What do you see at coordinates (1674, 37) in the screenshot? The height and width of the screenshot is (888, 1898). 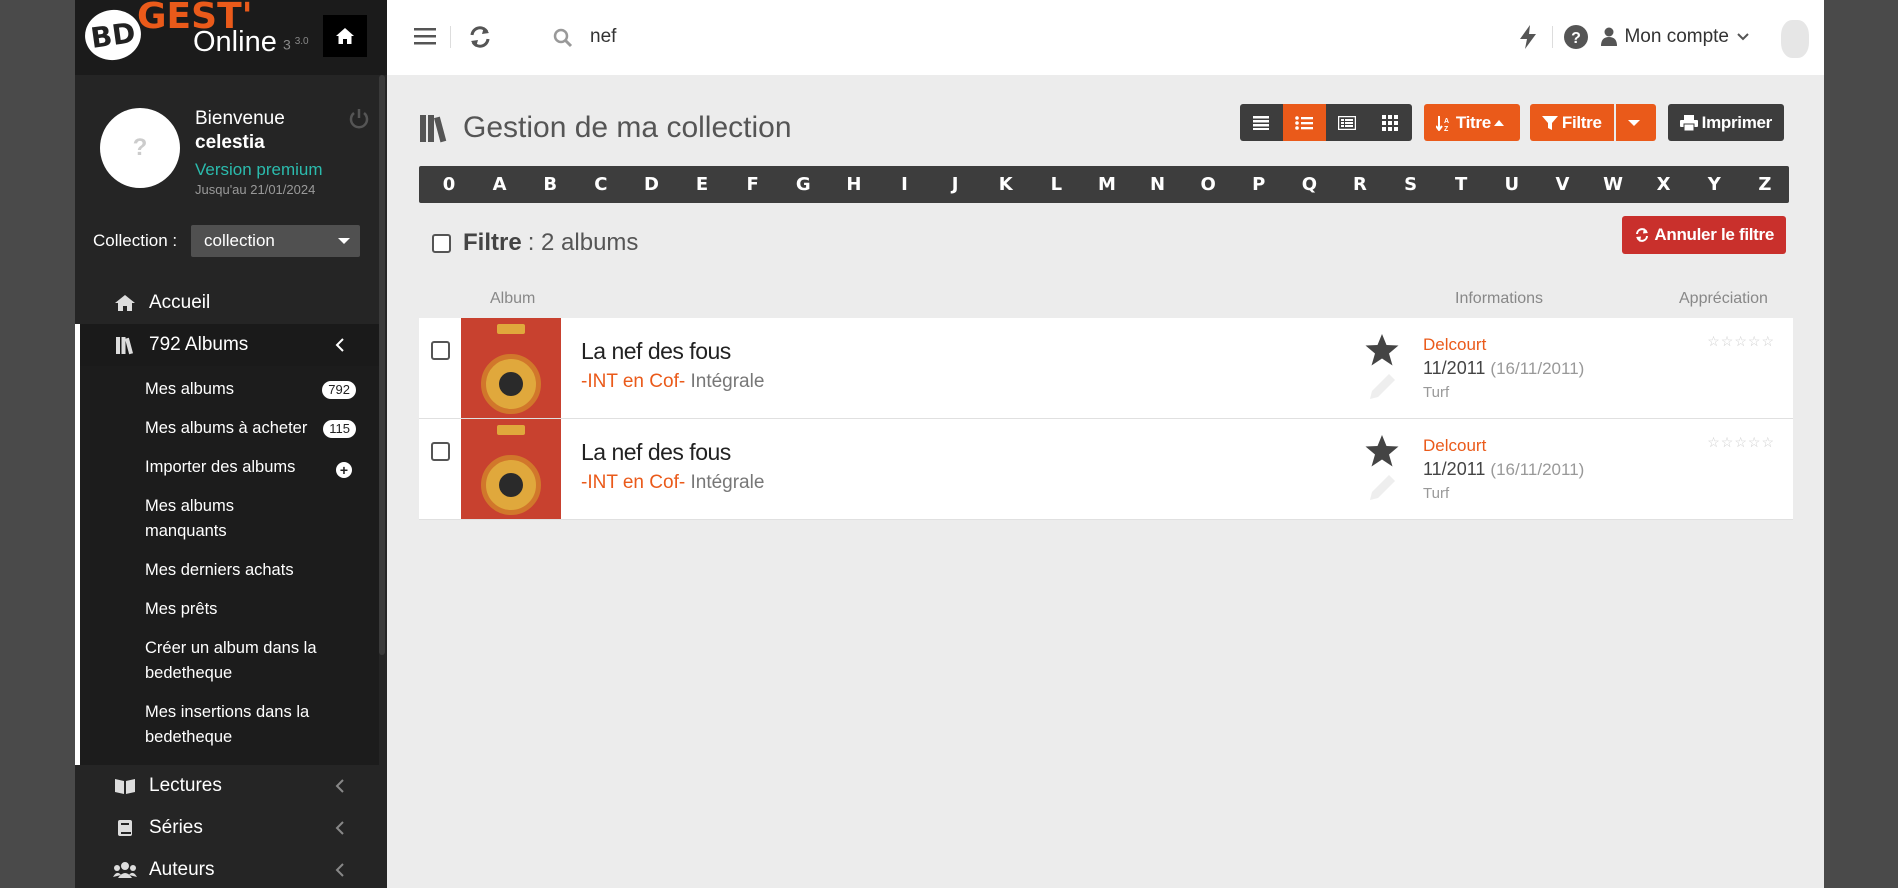 I see `account-menu: Mon compte` at bounding box center [1674, 37].